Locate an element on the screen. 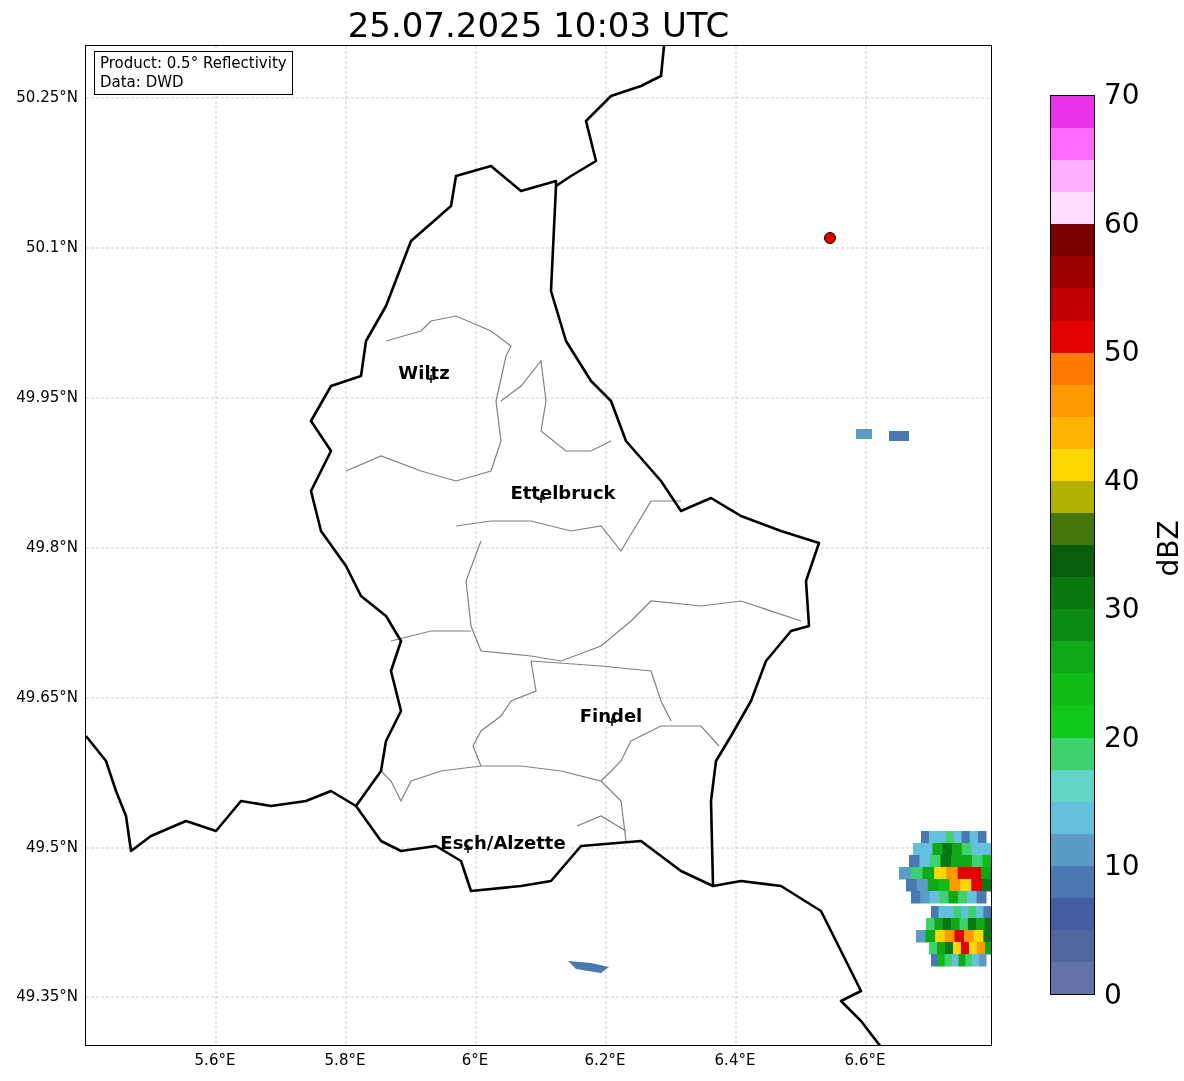 This screenshot has width=1184, height=1081. colorbar-tick-label: 70 is located at coordinates (1122, 95).